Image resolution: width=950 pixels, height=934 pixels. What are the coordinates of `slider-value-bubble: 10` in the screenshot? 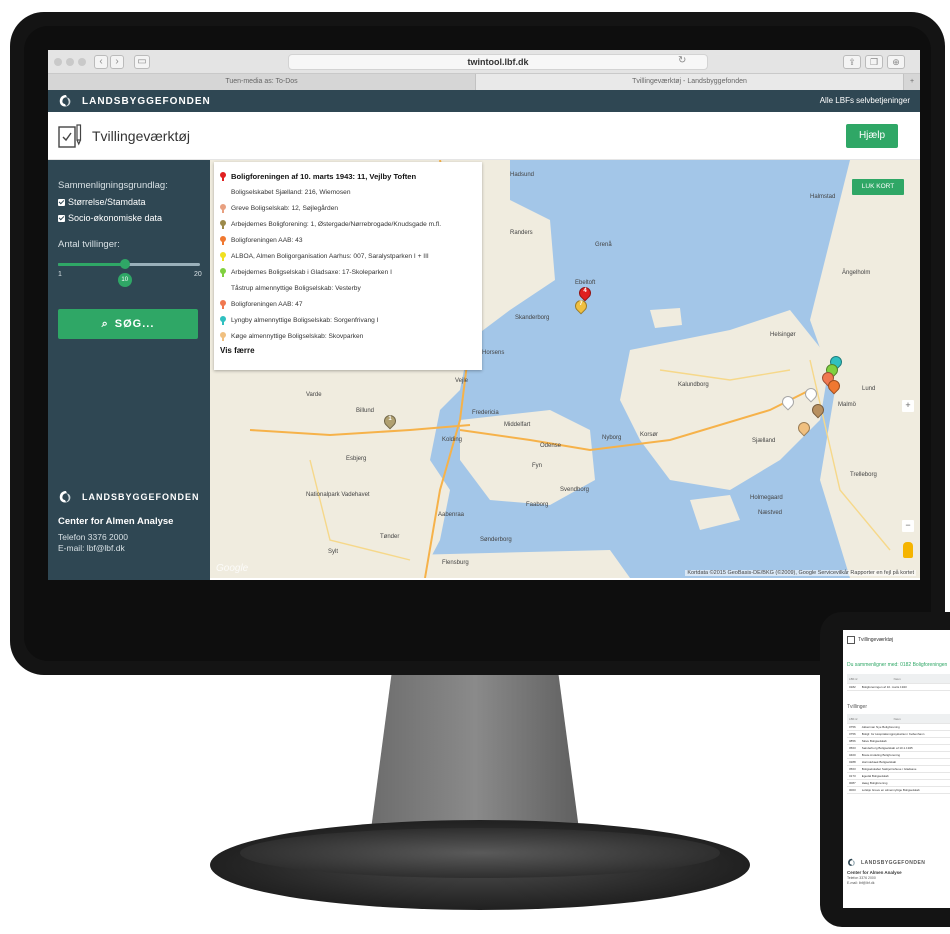 It's located at (124, 280).